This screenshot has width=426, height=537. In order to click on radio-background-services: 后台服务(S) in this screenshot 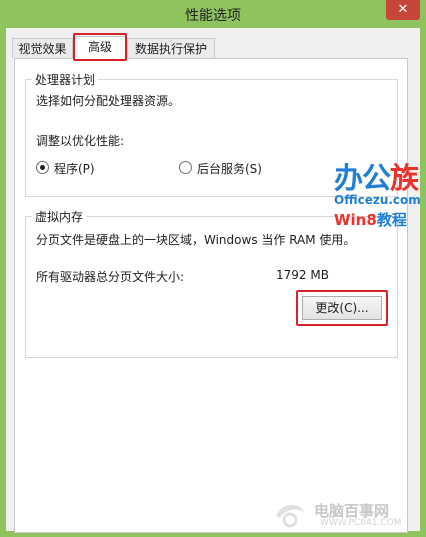, I will do `click(244, 168)`.